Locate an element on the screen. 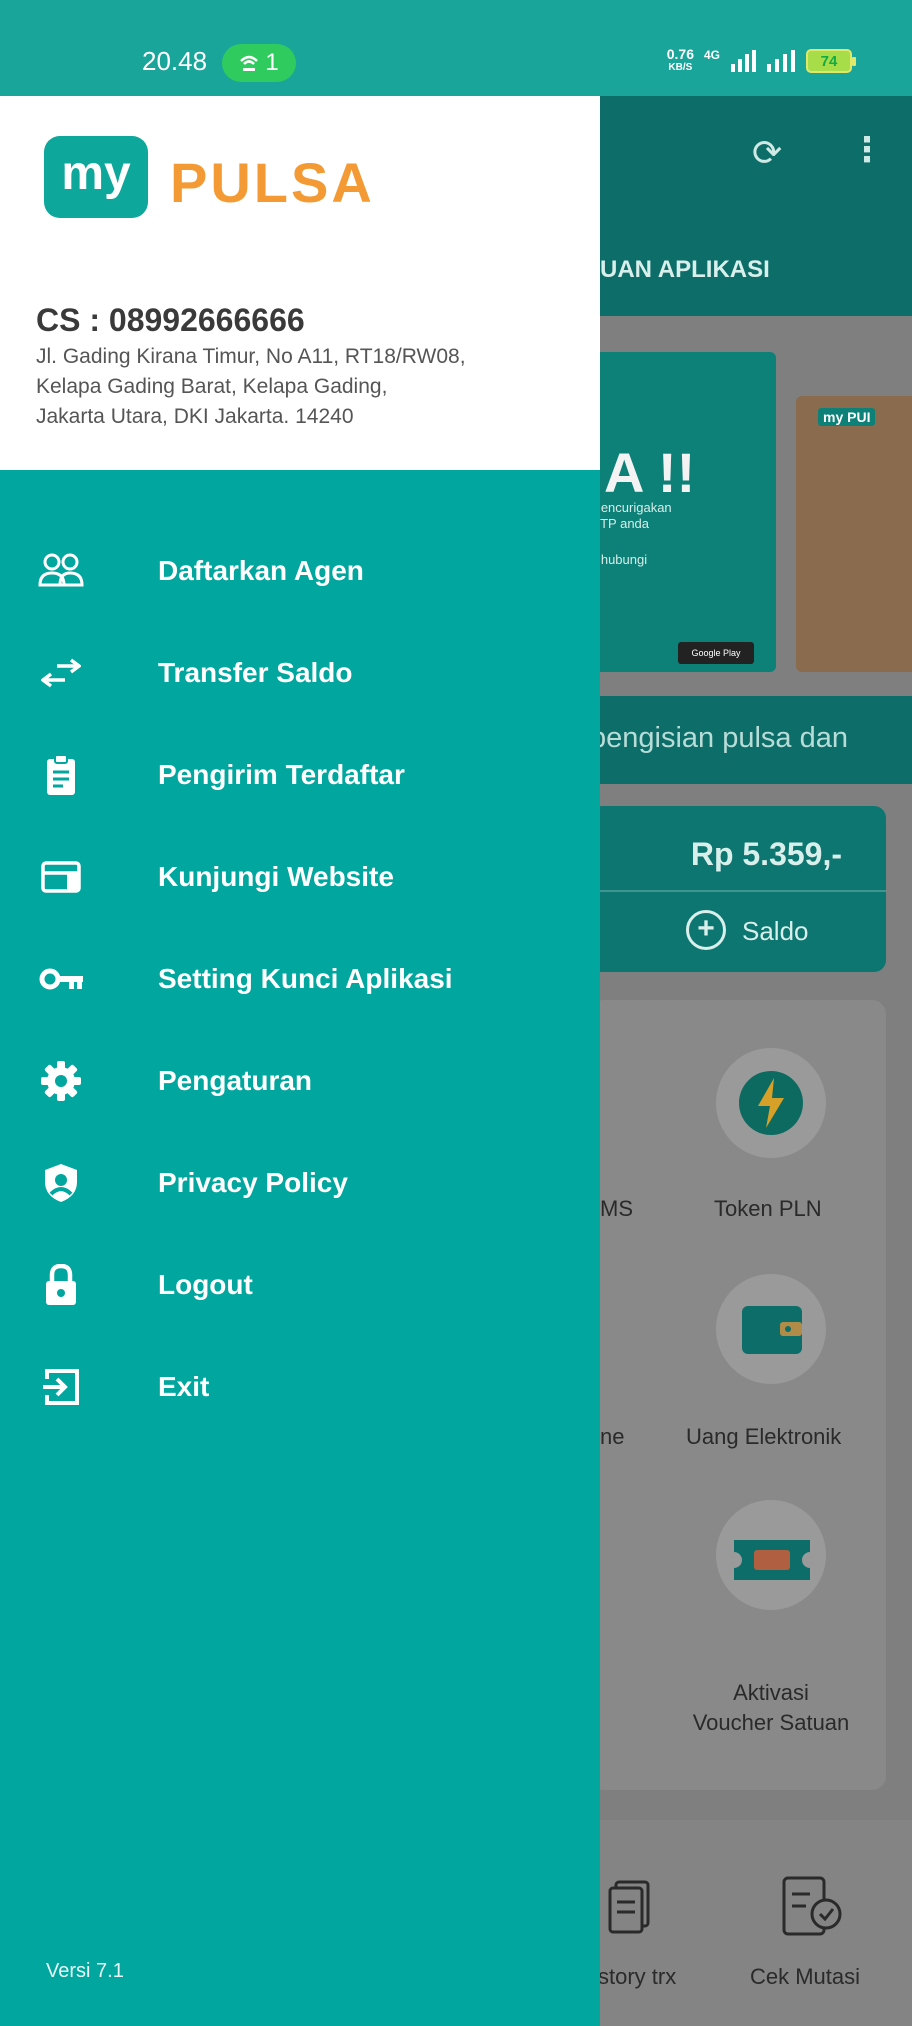 The height and width of the screenshot is (2026, 912). bg-marquee: pengisian pulsa dan is located at coordinates (756, 740).